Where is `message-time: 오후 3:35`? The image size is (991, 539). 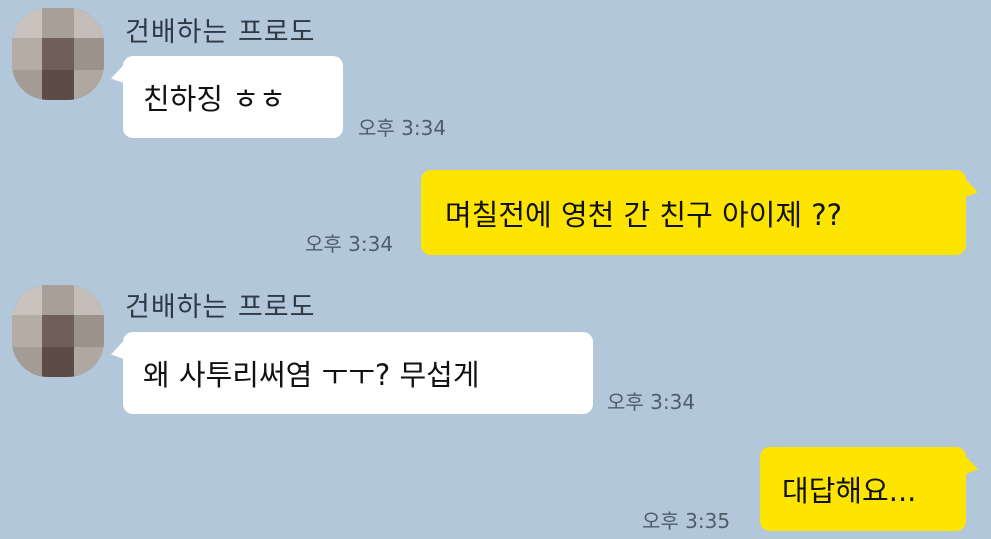 message-time: 오후 3:35 is located at coordinates (686, 521).